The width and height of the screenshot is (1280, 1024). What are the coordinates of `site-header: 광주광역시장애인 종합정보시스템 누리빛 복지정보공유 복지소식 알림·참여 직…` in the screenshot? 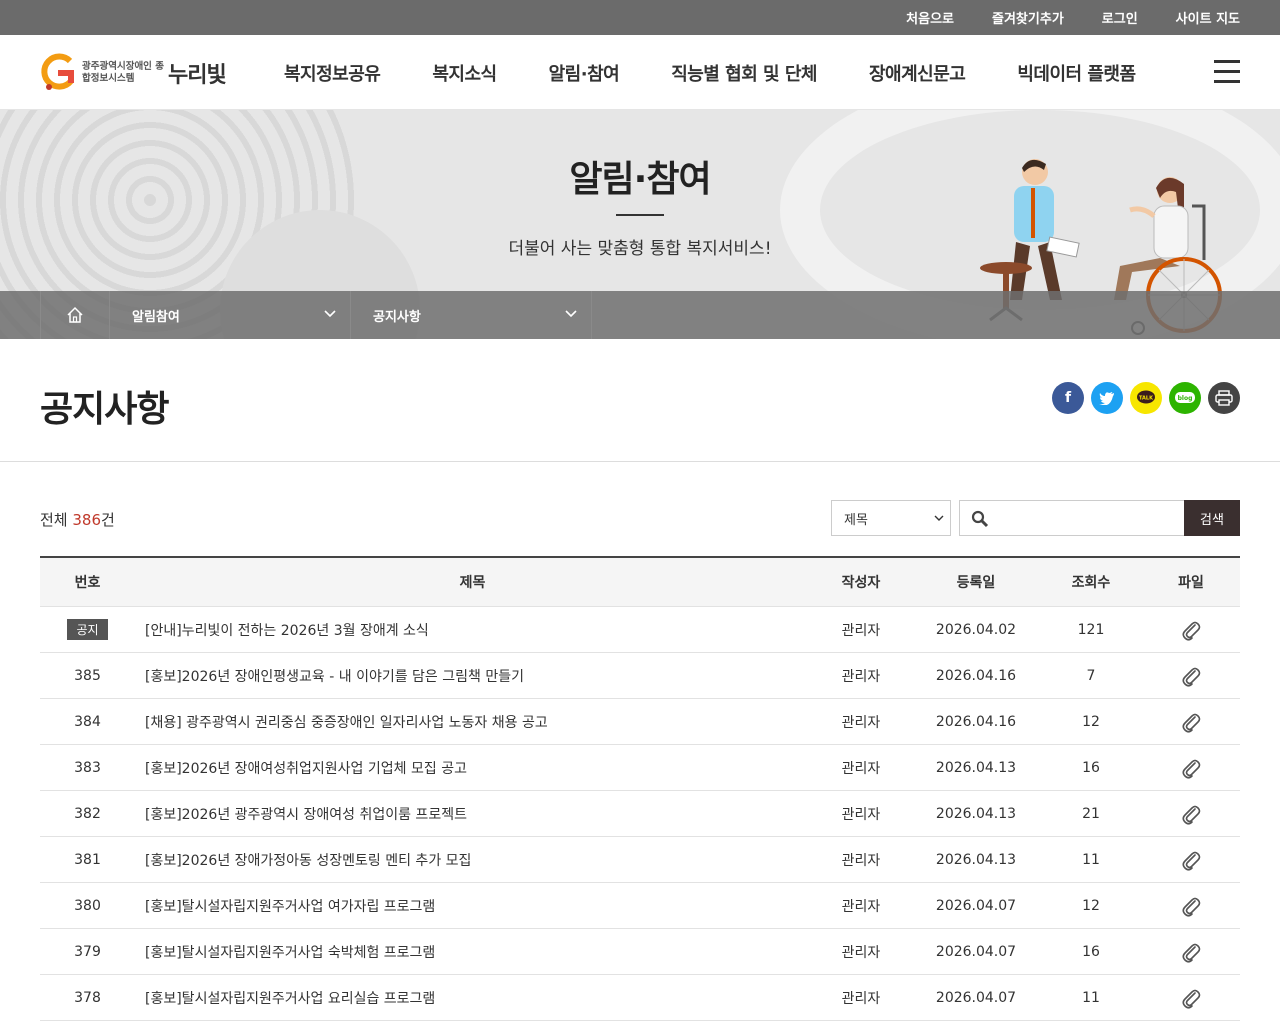 It's located at (640, 72).